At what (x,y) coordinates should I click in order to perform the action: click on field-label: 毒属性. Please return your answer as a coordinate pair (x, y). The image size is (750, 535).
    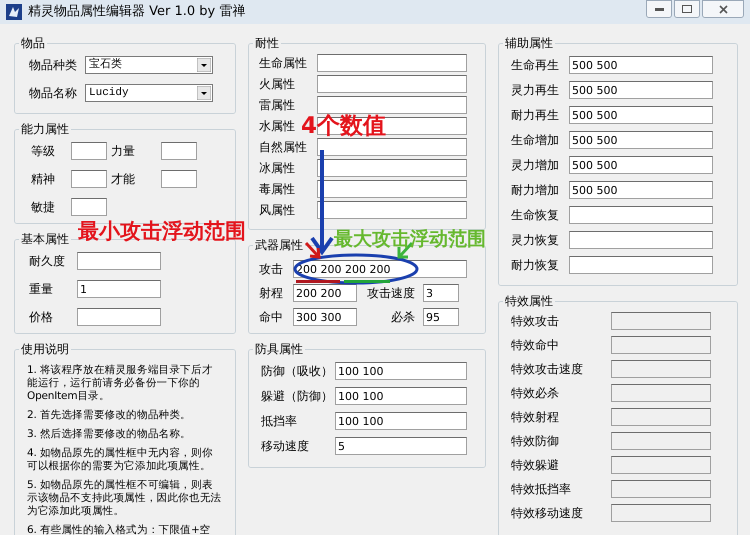
    Looking at the image, I should click on (277, 189).